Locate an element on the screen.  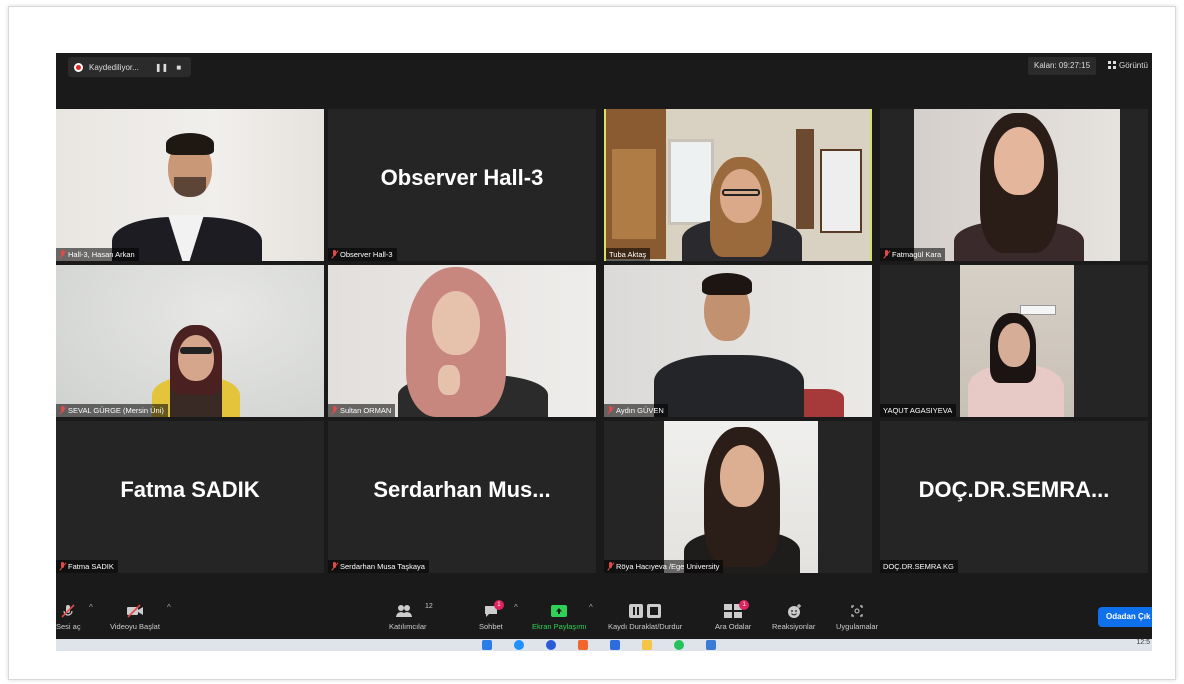
chat-badge: 1 is located at coordinates (498, 605).